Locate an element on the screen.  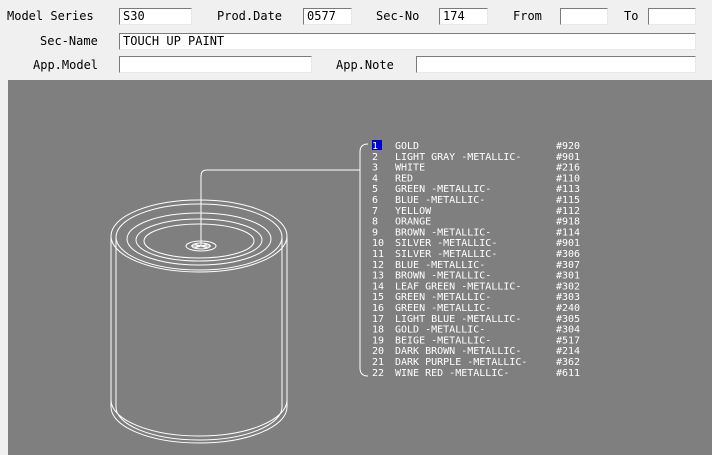
part-number: 21 is located at coordinates (378, 362).